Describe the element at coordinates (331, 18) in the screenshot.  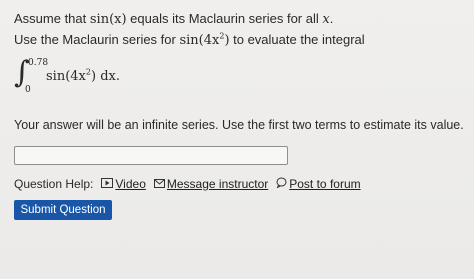
I see `question-text: .` at that location.